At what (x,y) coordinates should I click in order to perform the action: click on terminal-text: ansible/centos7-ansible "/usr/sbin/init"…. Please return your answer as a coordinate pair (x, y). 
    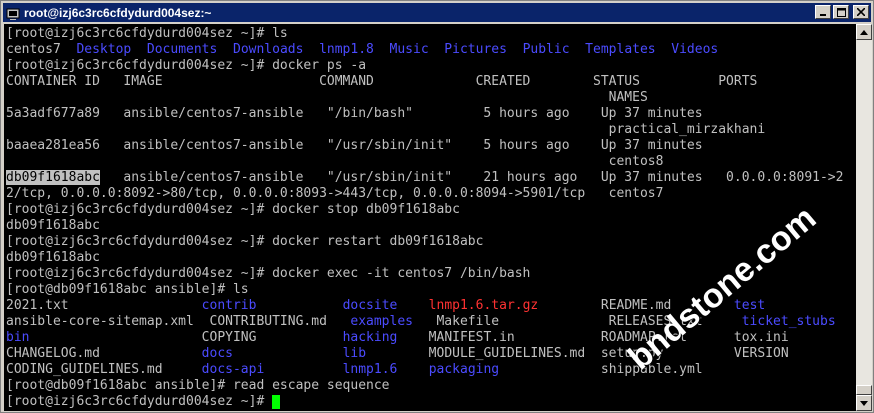
    Looking at the image, I should click on (471, 177).